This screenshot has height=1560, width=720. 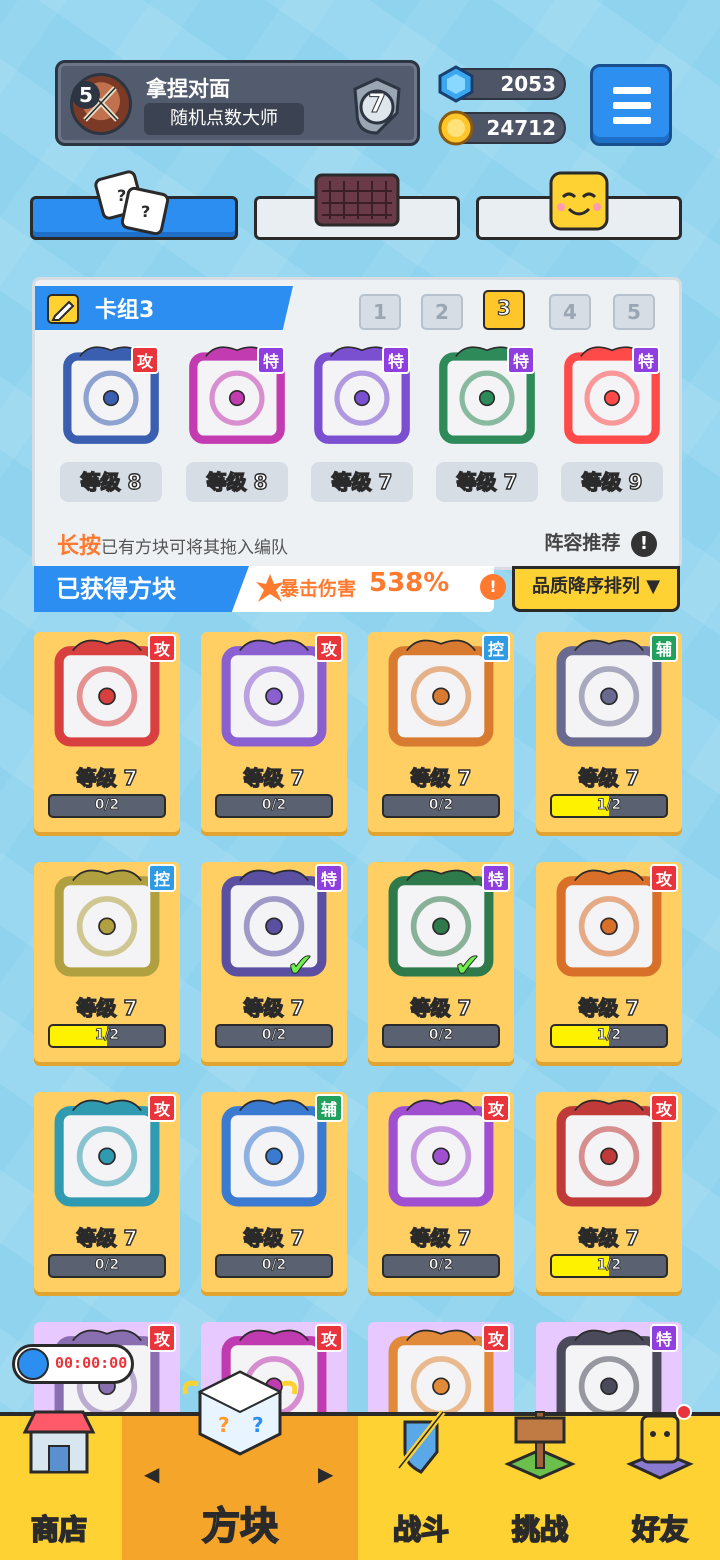 I want to click on tab-emote, so click(x=579, y=205).